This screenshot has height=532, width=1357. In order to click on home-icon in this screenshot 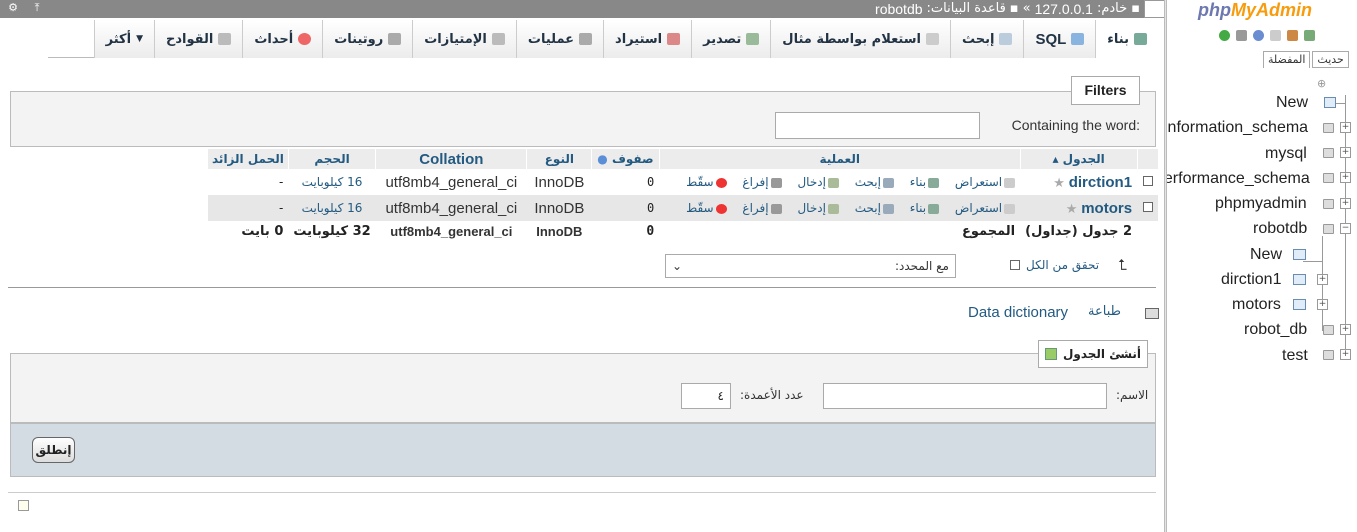, I will do `click(1309, 35)`.